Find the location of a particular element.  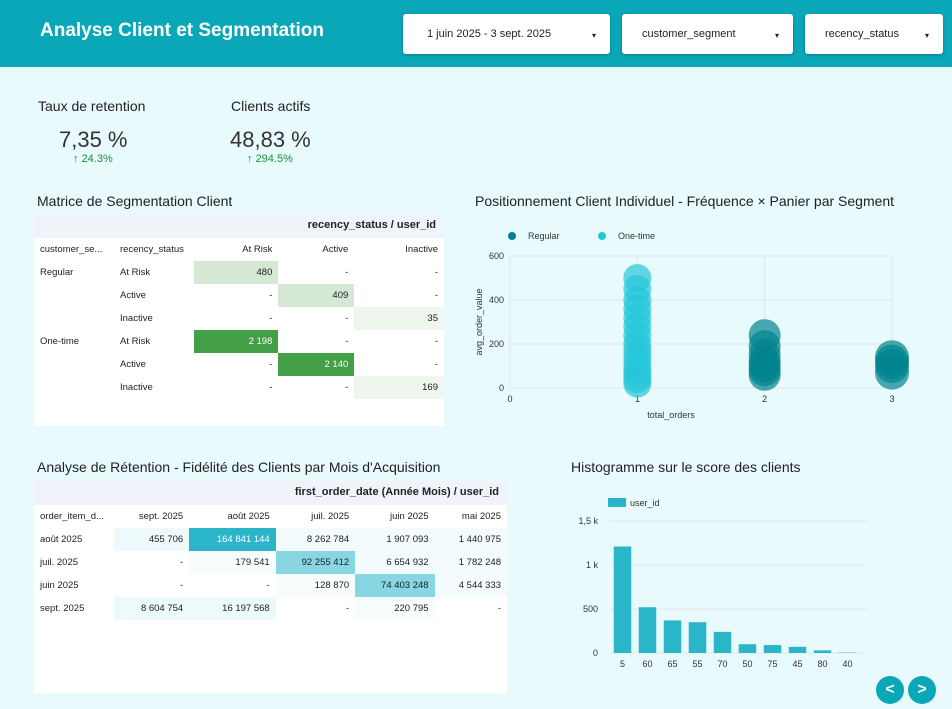

histogram-title: Histogramme sur le score des clients is located at coordinates (686, 467).